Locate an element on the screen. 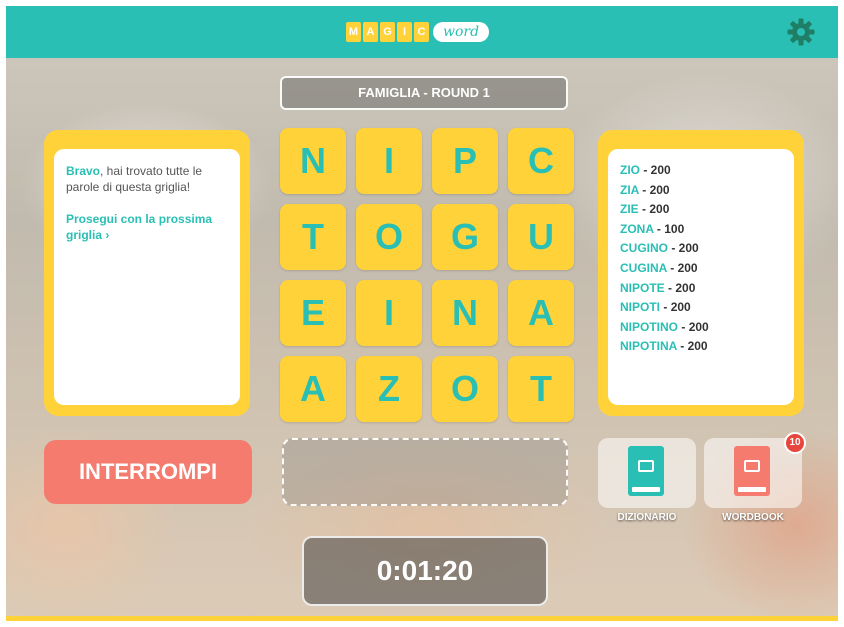 The height and width of the screenshot is (627, 844). found-word-row: NIPOTI - 200 is located at coordinates (655, 307).